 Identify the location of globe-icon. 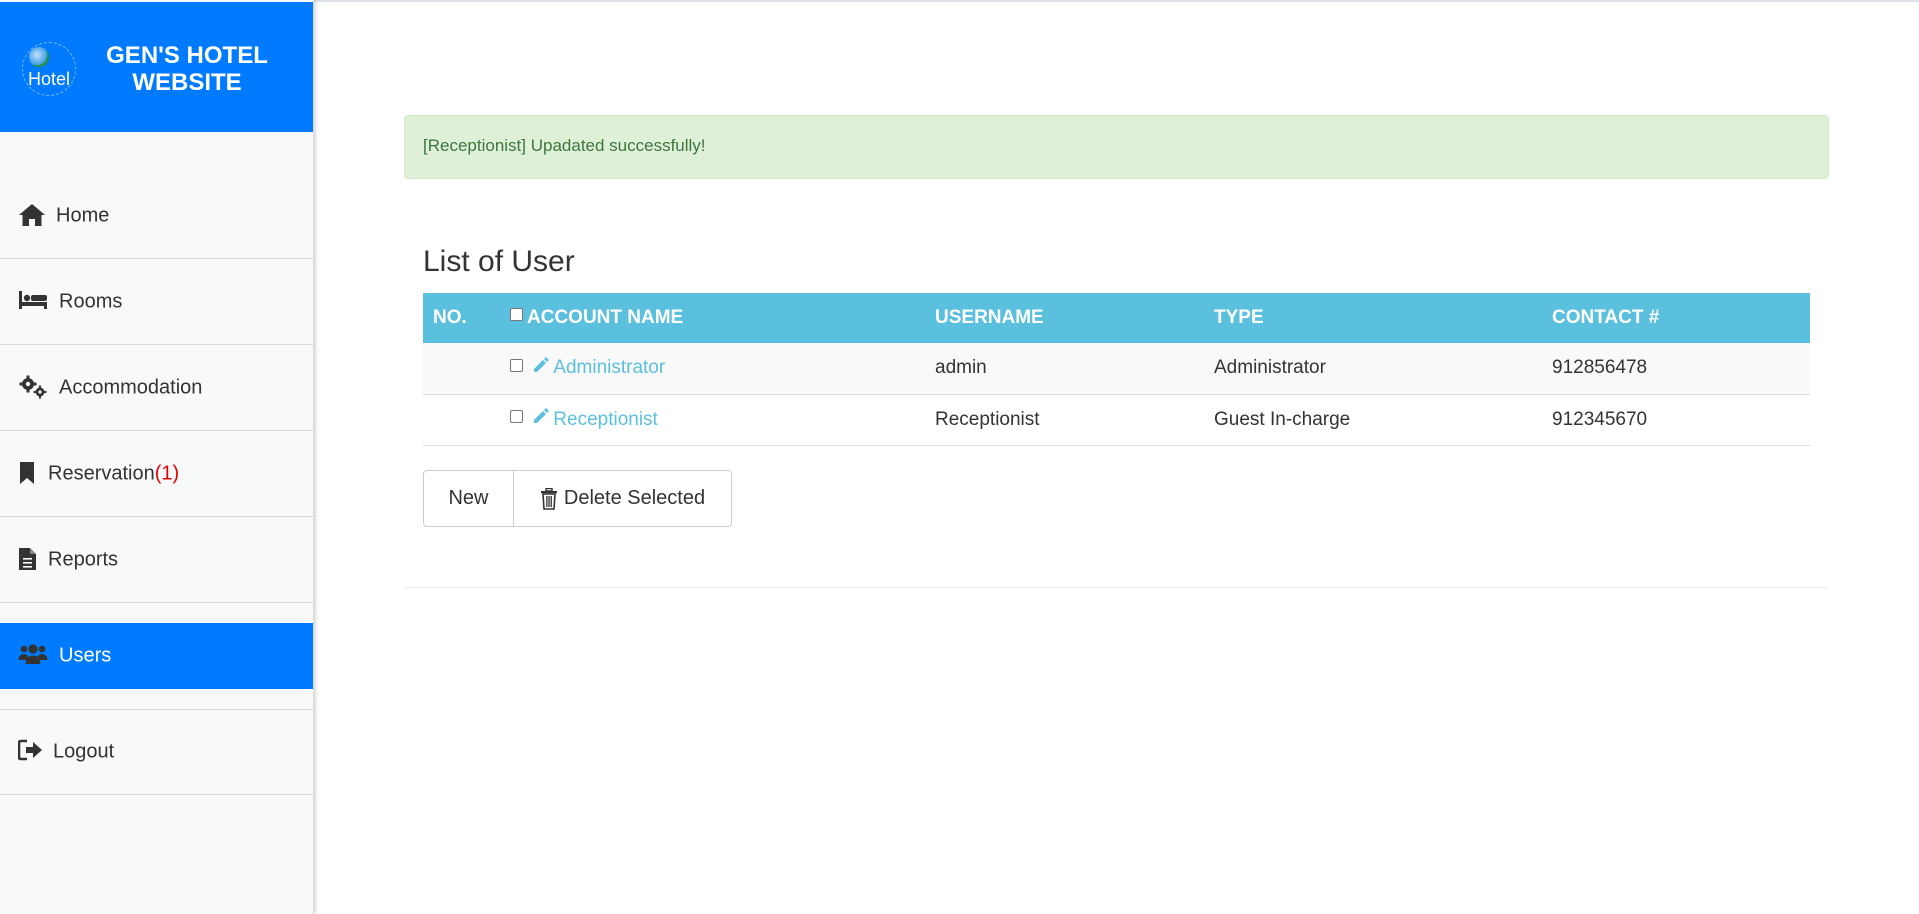
(39, 57).